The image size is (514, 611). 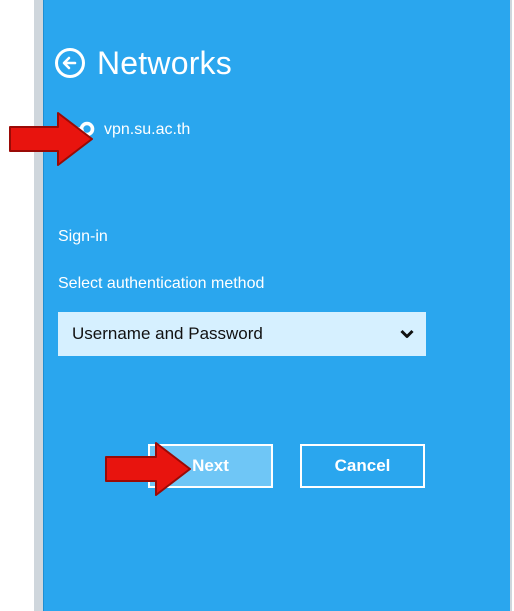 I want to click on auth-method-selected-value: Username and Password, so click(x=167, y=333).